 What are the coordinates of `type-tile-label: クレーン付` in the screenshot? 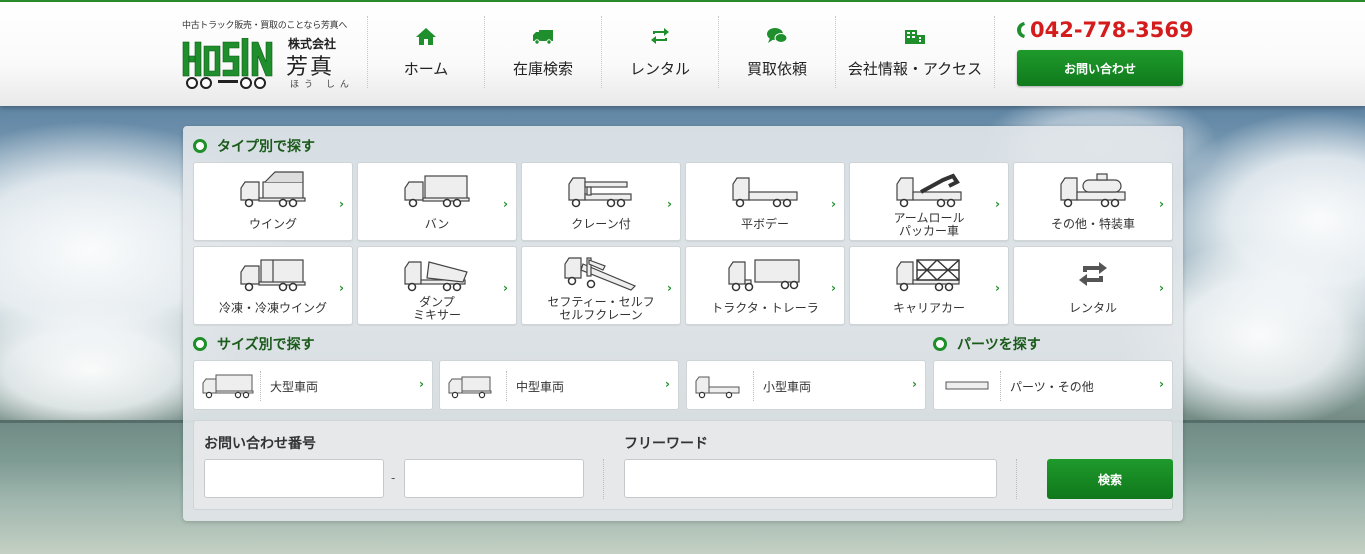 It's located at (601, 224).